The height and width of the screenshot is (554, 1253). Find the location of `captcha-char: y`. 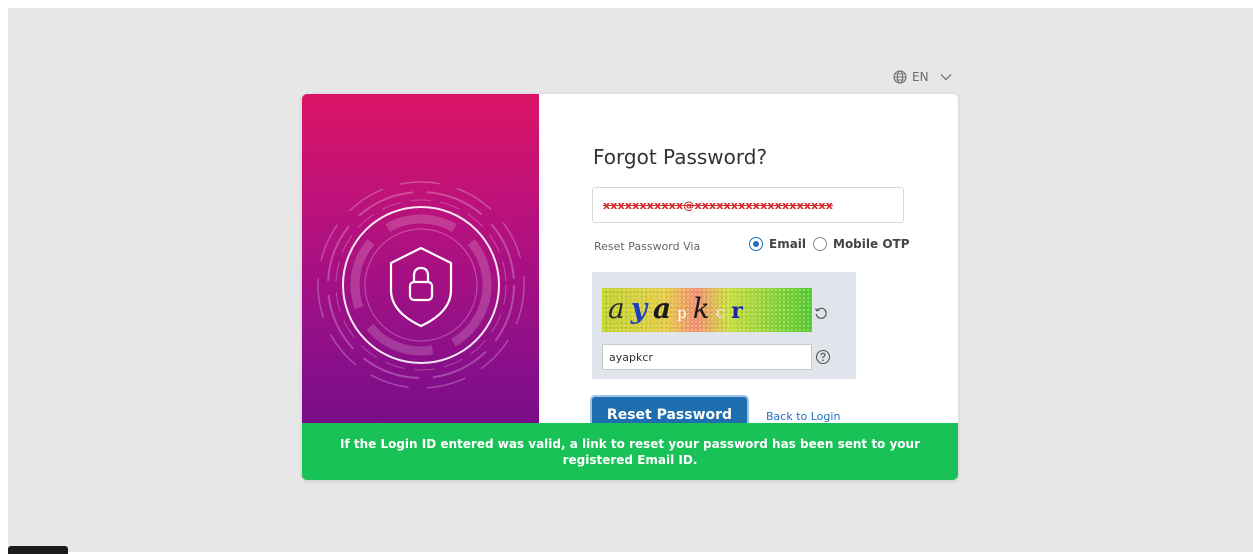

captcha-char: y is located at coordinates (641, 308).